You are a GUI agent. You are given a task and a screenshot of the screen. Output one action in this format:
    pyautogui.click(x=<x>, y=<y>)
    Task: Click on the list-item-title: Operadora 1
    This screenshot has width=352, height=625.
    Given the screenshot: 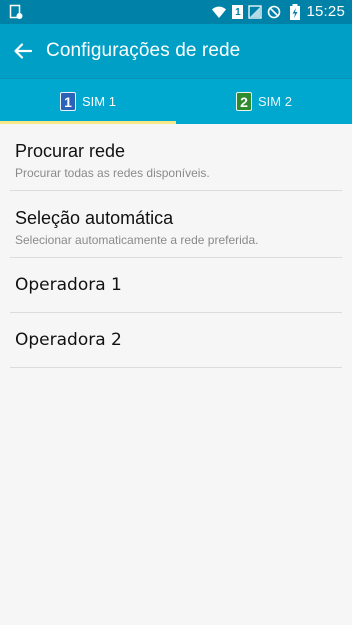 What is the action you would take?
    pyautogui.click(x=68, y=285)
    